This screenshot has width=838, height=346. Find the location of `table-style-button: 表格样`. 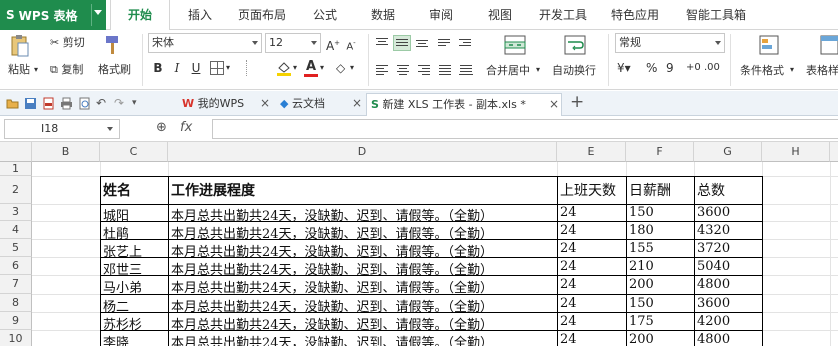

table-style-button: 表格样 is located at coordinates (822, 70).